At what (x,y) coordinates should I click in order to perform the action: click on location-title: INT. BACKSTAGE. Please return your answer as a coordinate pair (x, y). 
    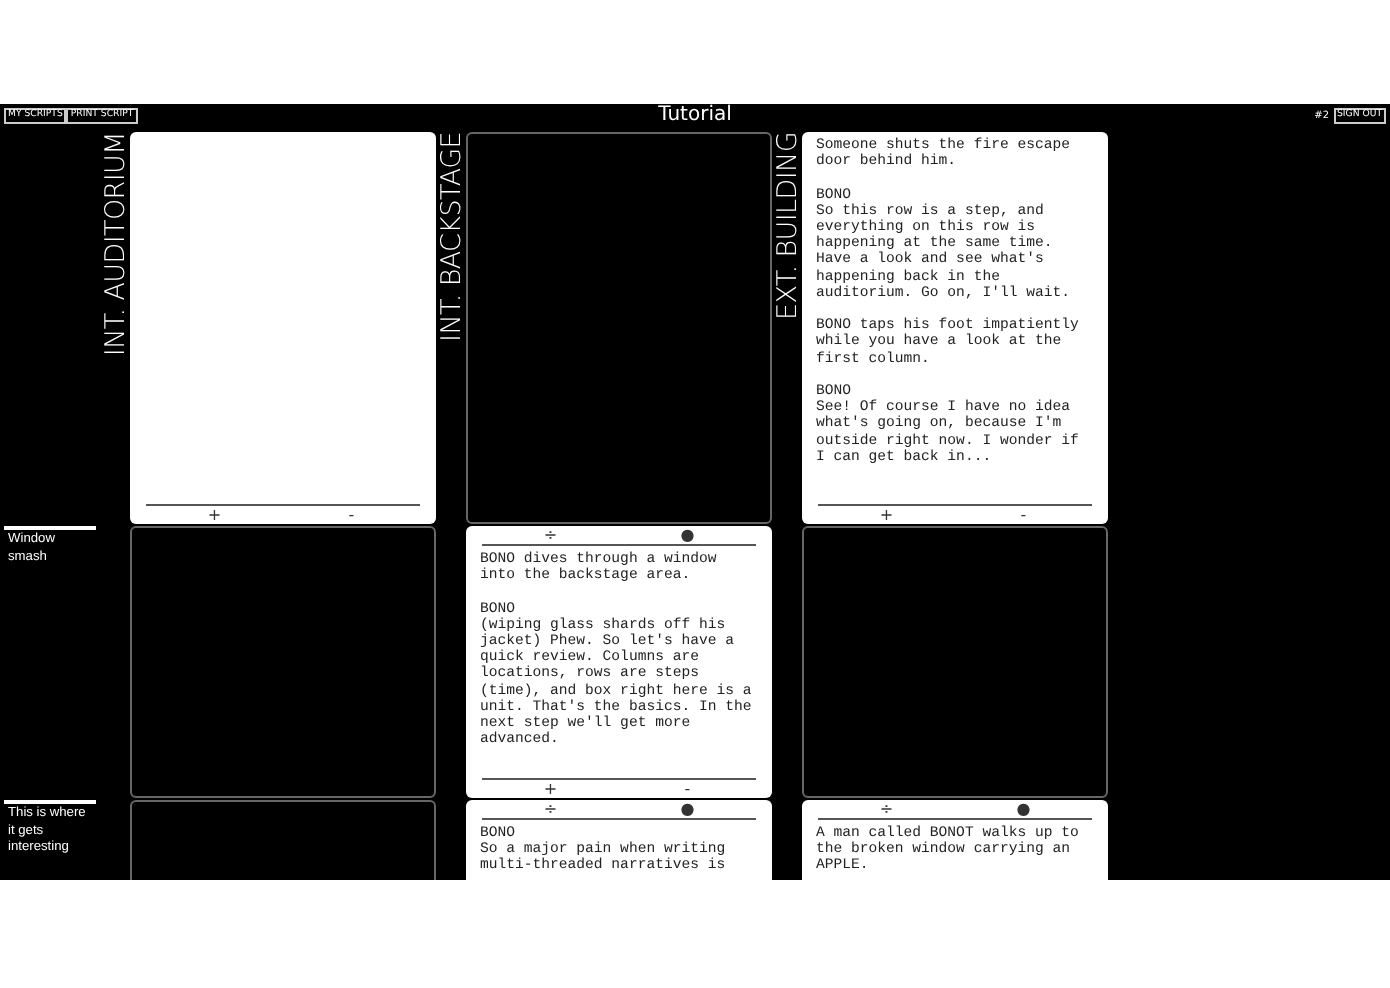
    Looking at the image, I should click on (451, 237).